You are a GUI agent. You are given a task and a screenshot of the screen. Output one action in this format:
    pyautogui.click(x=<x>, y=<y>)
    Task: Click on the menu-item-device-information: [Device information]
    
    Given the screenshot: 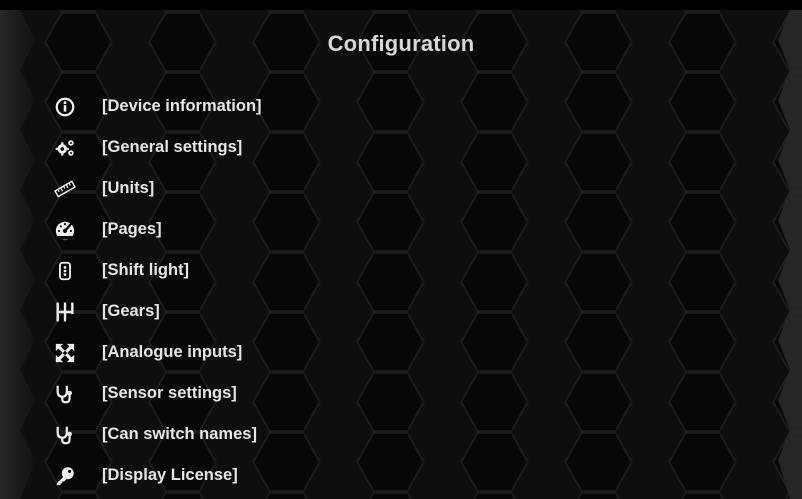 What is the action you would take?
    pyautogui.click(x=332, y=106)
    